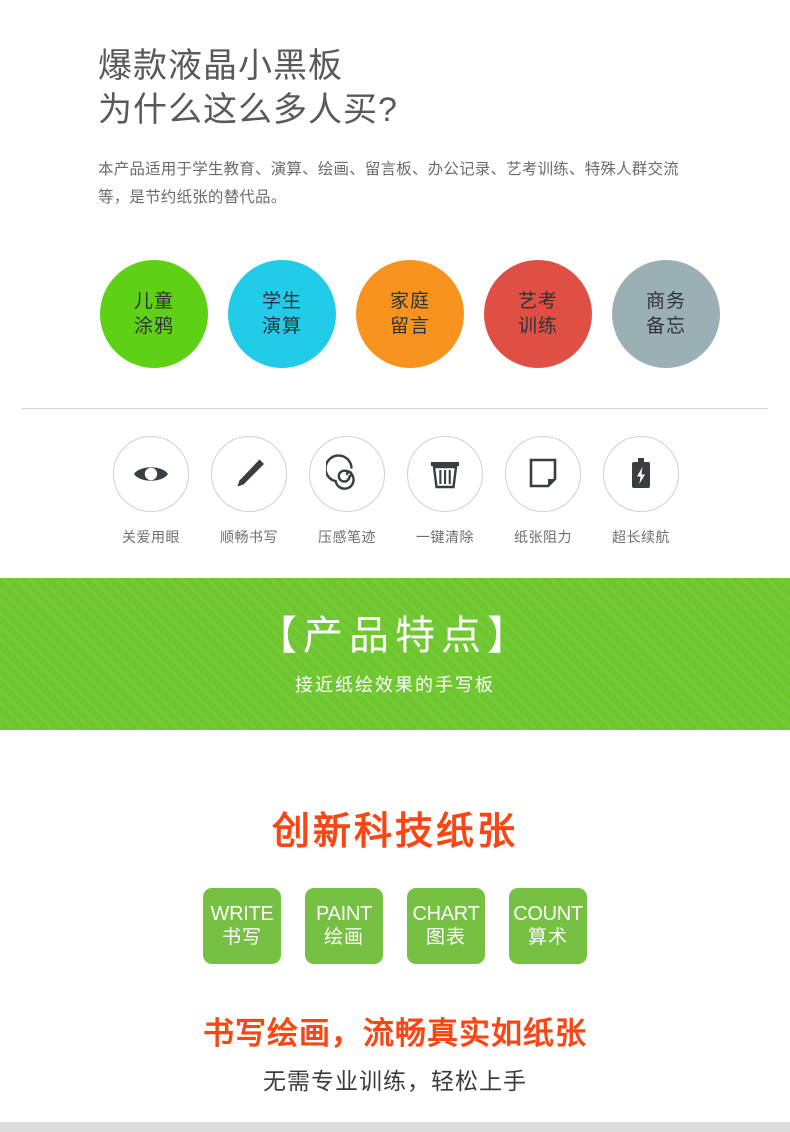 This screenshot has width=790, height=1132. Describe the element at coordinates (395, 685) in the screenshot. I see `banner-subtitle: 接近纸绘效果的手写板` at that location.